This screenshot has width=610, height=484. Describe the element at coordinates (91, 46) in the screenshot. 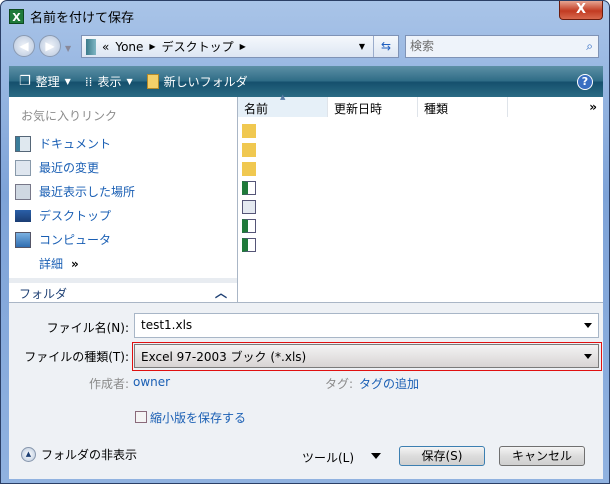

I see `folder-location-icon` at that location.